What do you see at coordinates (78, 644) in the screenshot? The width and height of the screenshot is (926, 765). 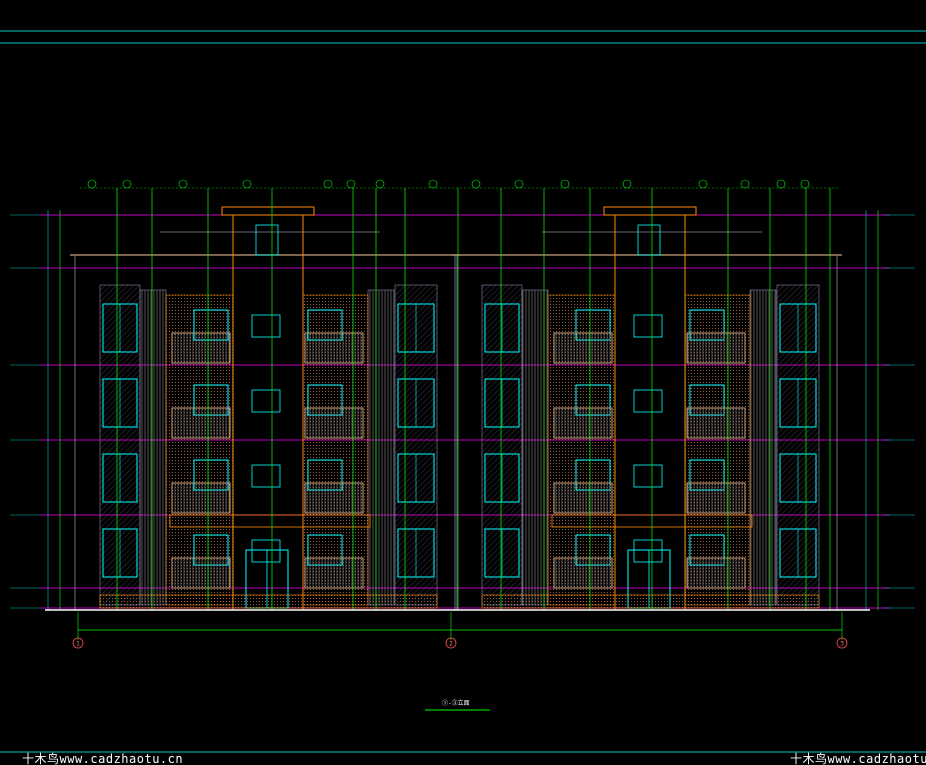 I see `axis-label-1: 1` at bounding box center [78, 644].